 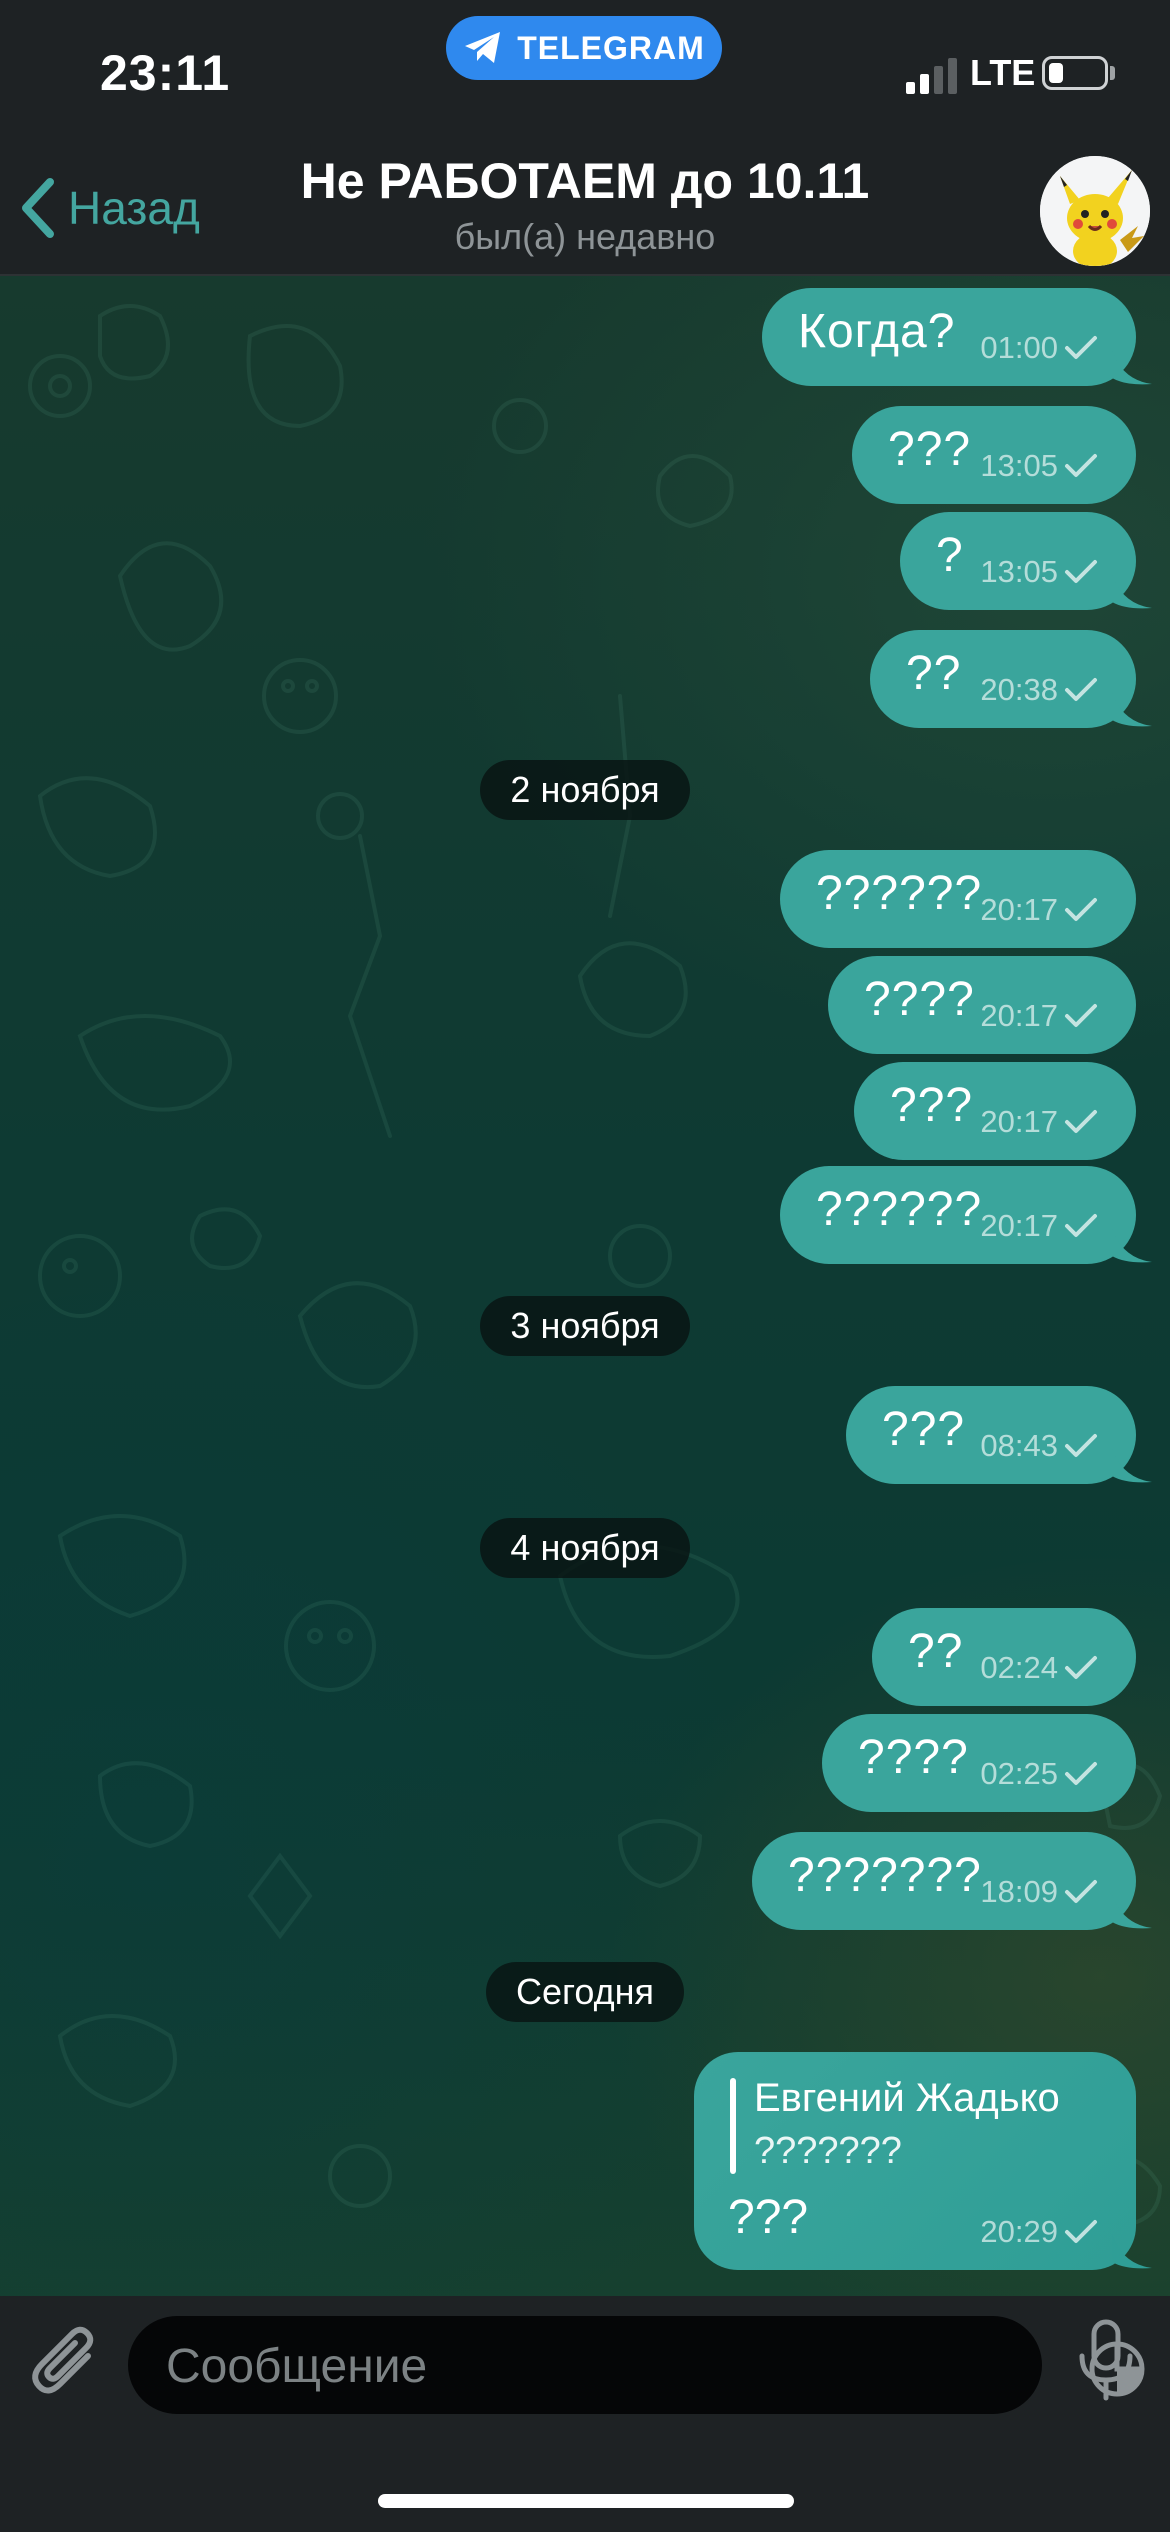 I want to click on message-meta: 02:25, so click(x=1039, y=1774).